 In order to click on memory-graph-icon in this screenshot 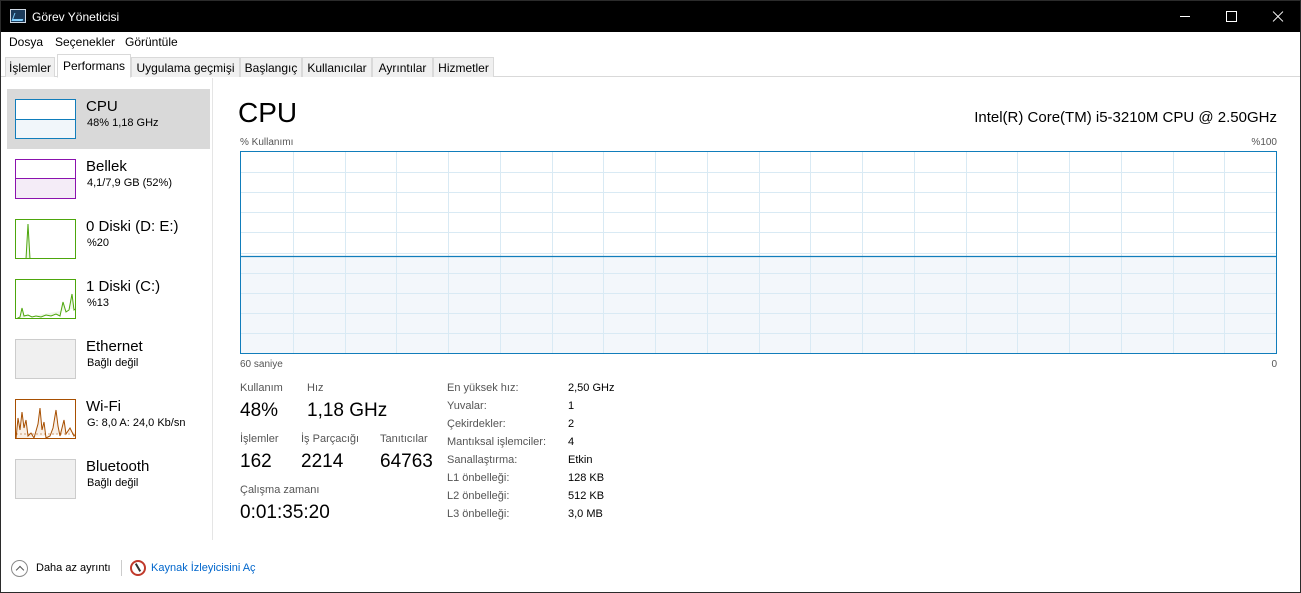, I will do `click(45, 179)`.